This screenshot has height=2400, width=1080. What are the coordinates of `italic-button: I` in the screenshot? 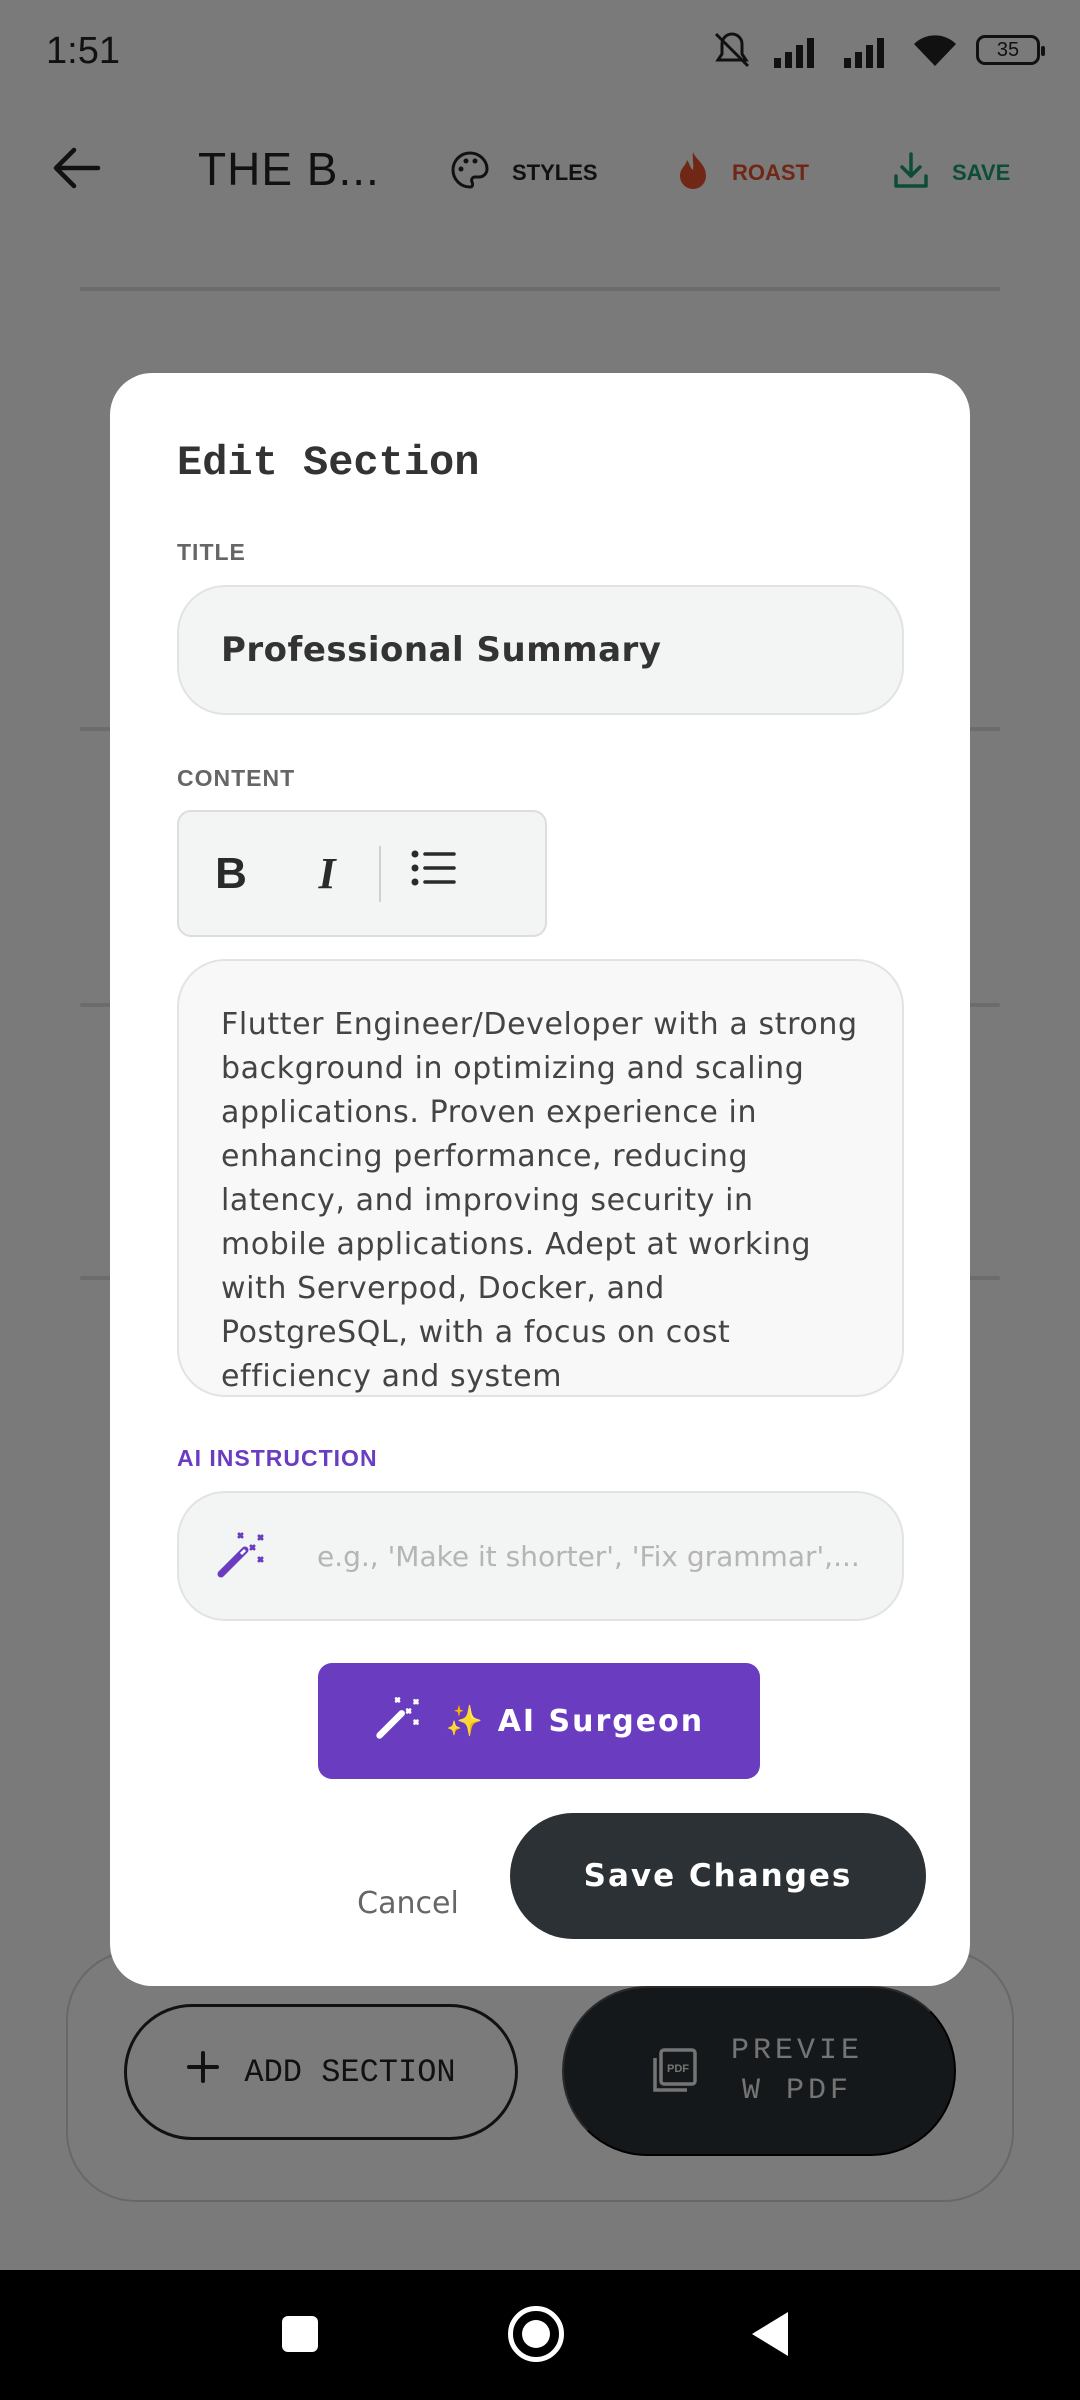 It's located at (327, 873).